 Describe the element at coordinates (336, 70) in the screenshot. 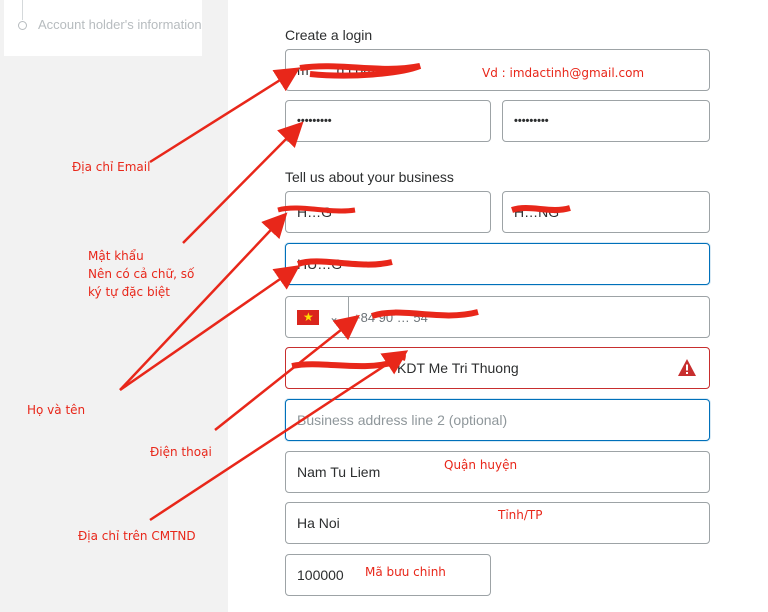

I see `email-value: m……g.com` at that location.